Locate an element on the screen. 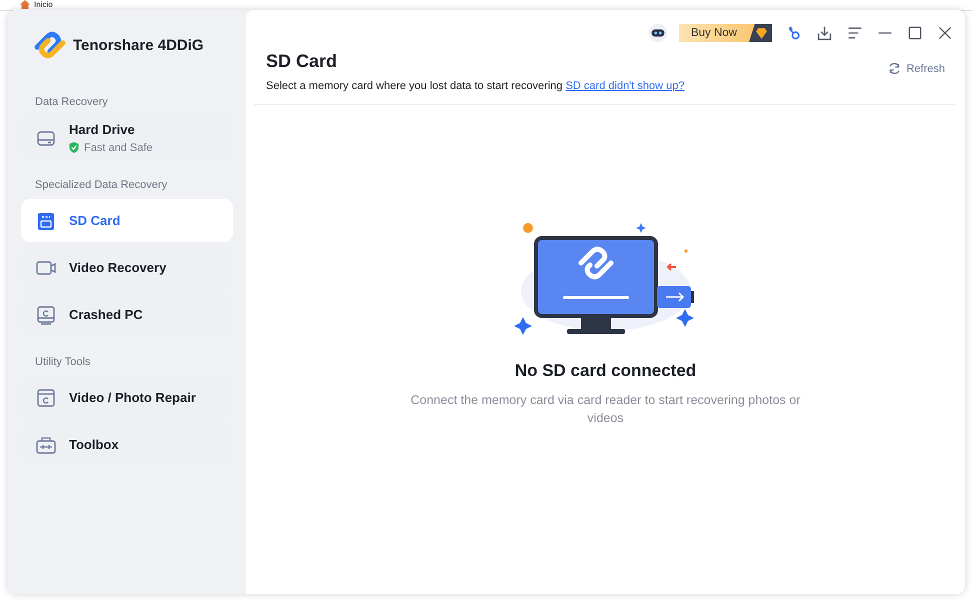  robot-icon is located at coordinates (657, 33).